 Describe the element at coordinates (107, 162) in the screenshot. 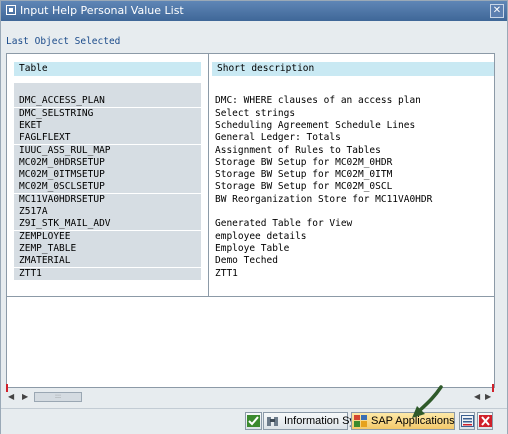

I see `table-name-cell: MC02M_0HDRSETUP` at that location.